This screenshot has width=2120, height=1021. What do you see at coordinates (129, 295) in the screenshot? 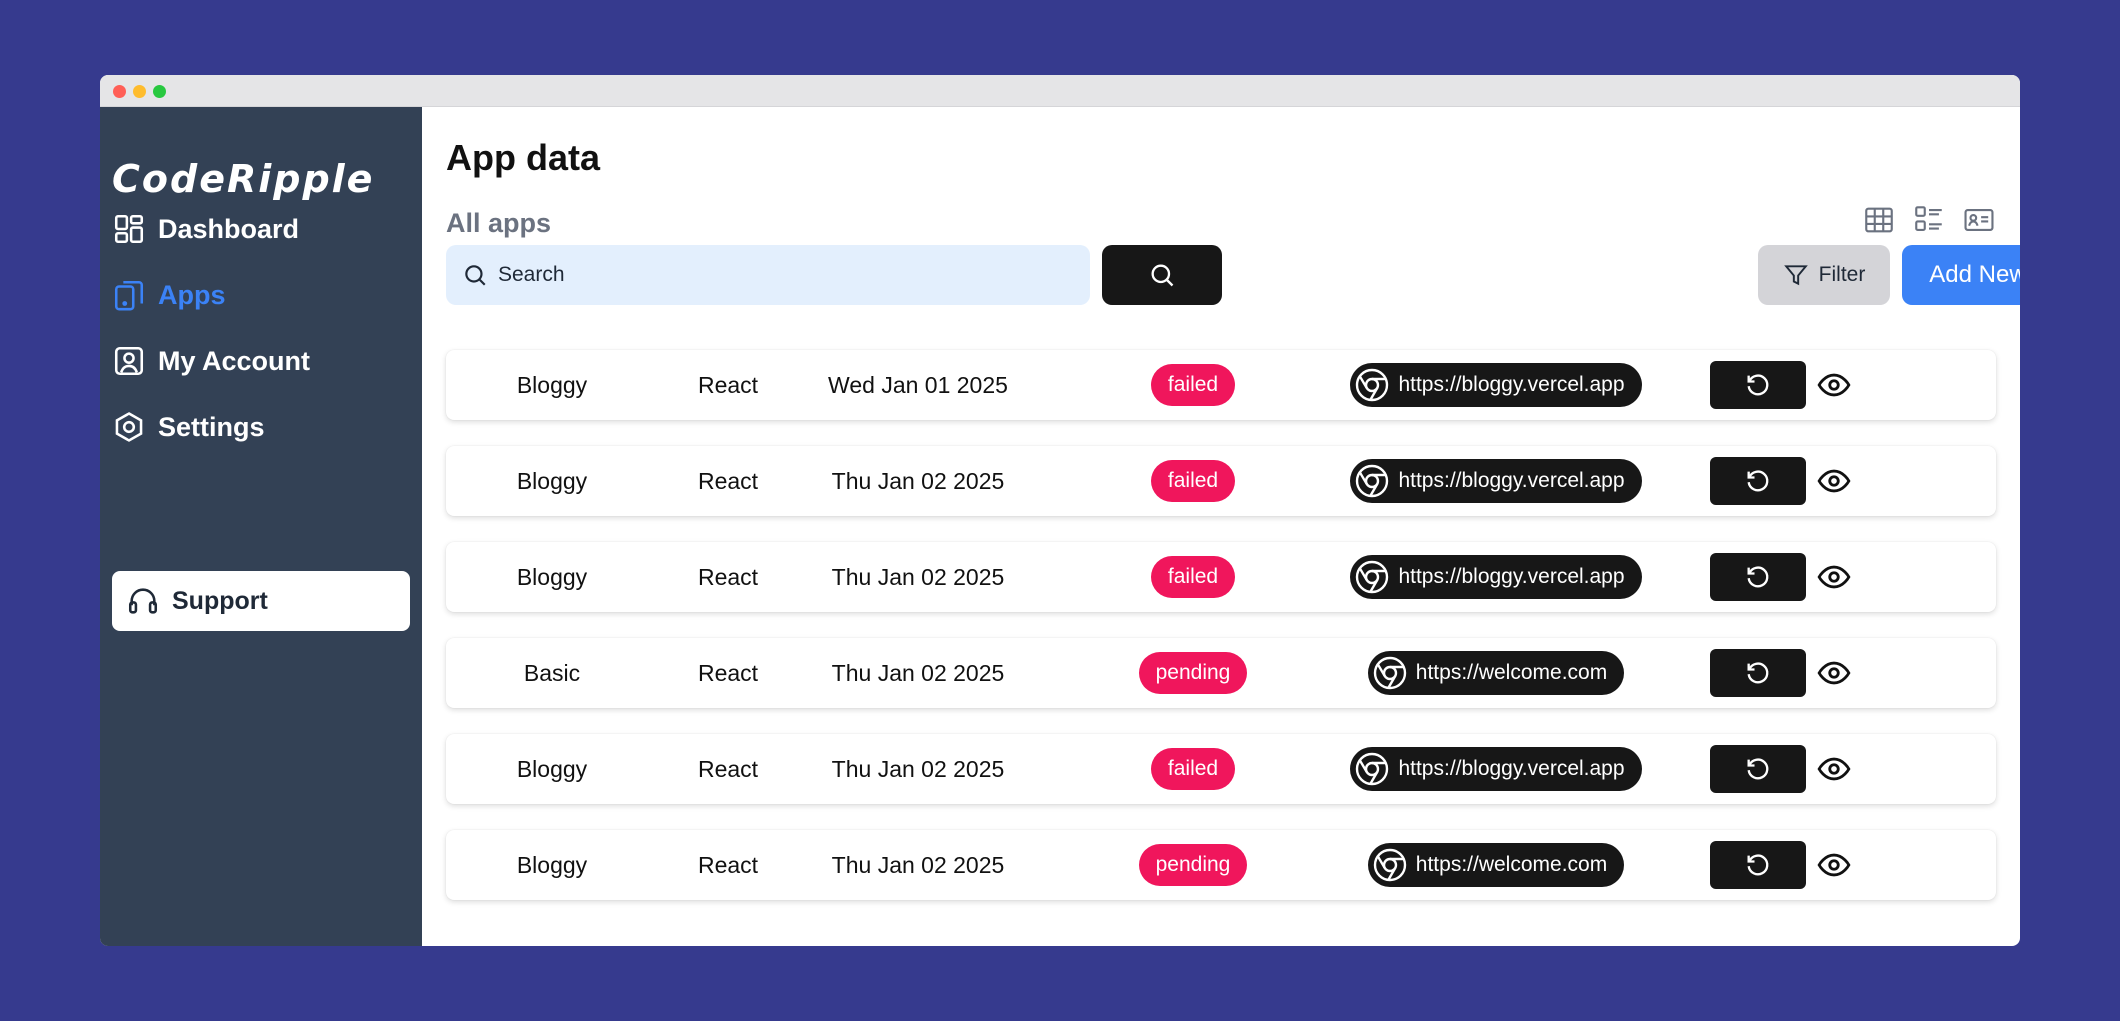
I see `tablet-icon` at bounding box center [129, 295].